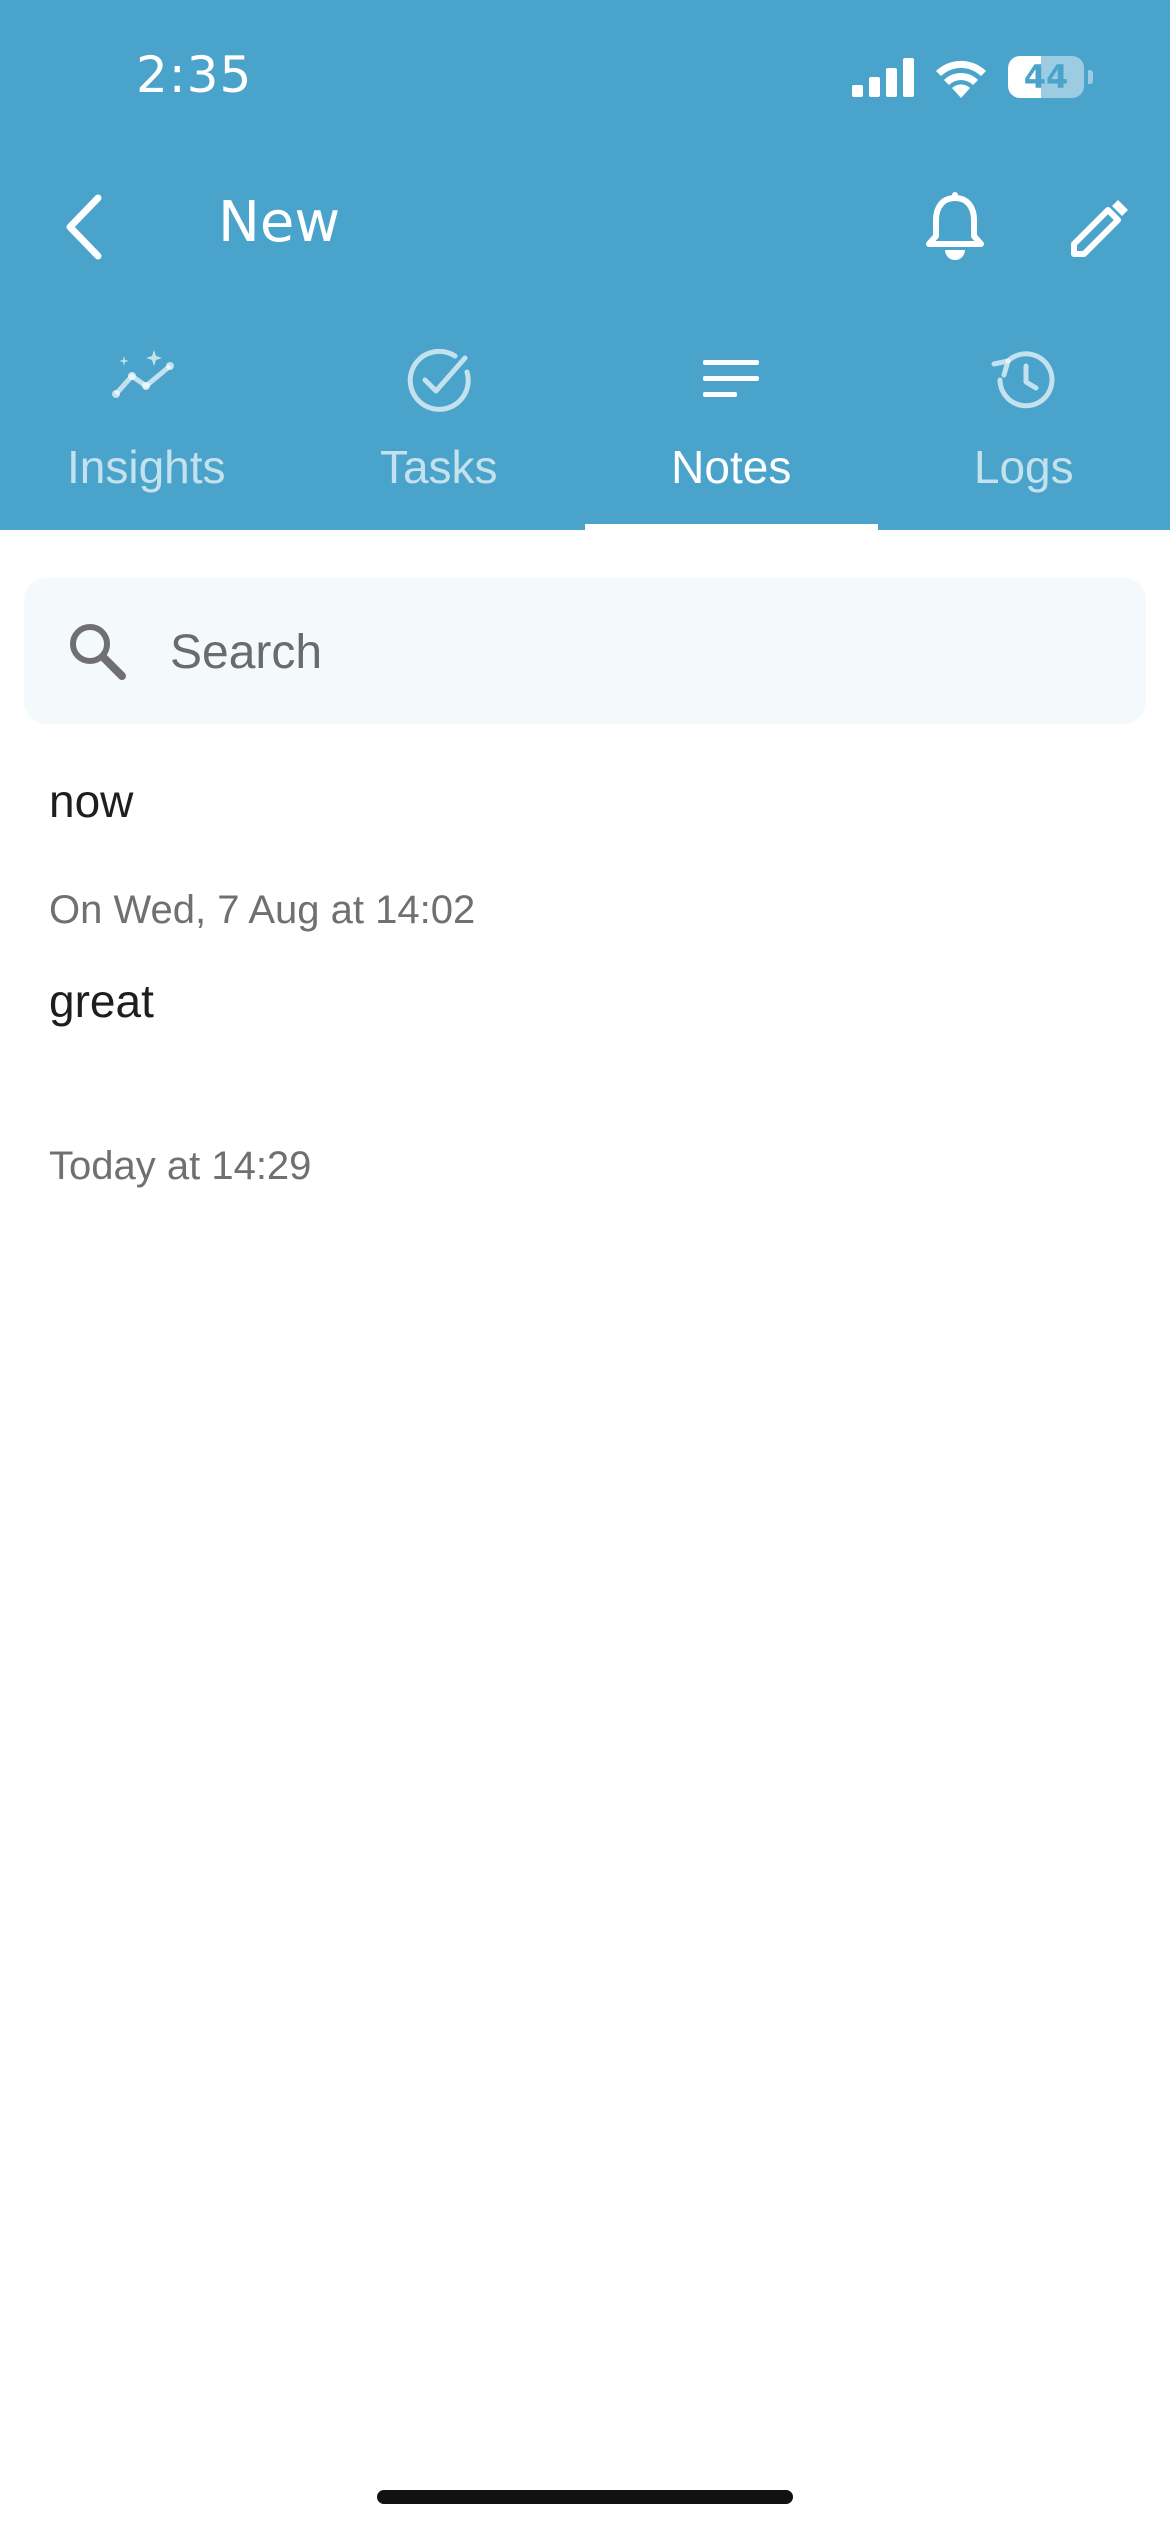 The width and height of the screenshot is (1170, 2532). What do you see at coordinates (585, 75) in the screenshot?
I see `status-bar: 2:35 44` at bounding box center [585, 75].